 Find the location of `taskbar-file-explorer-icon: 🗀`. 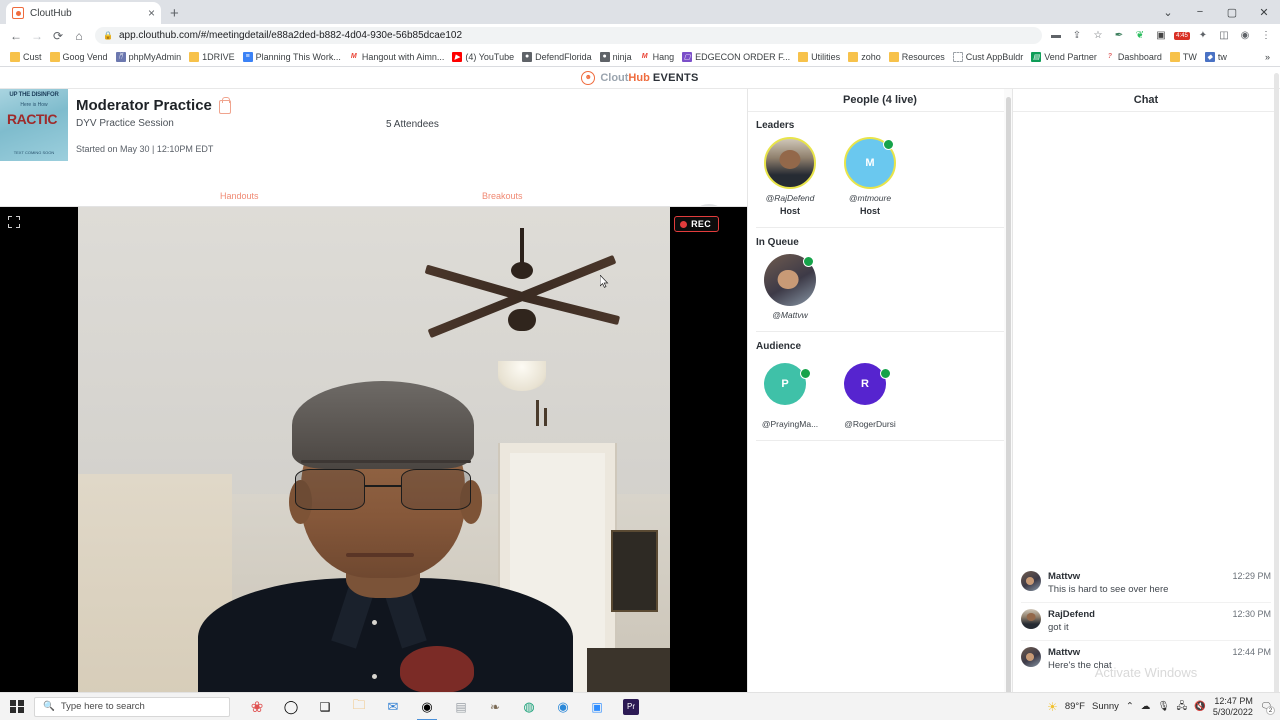

taskbar-file-explorer-icon: 🗀 is located at coordinates (359, 706).